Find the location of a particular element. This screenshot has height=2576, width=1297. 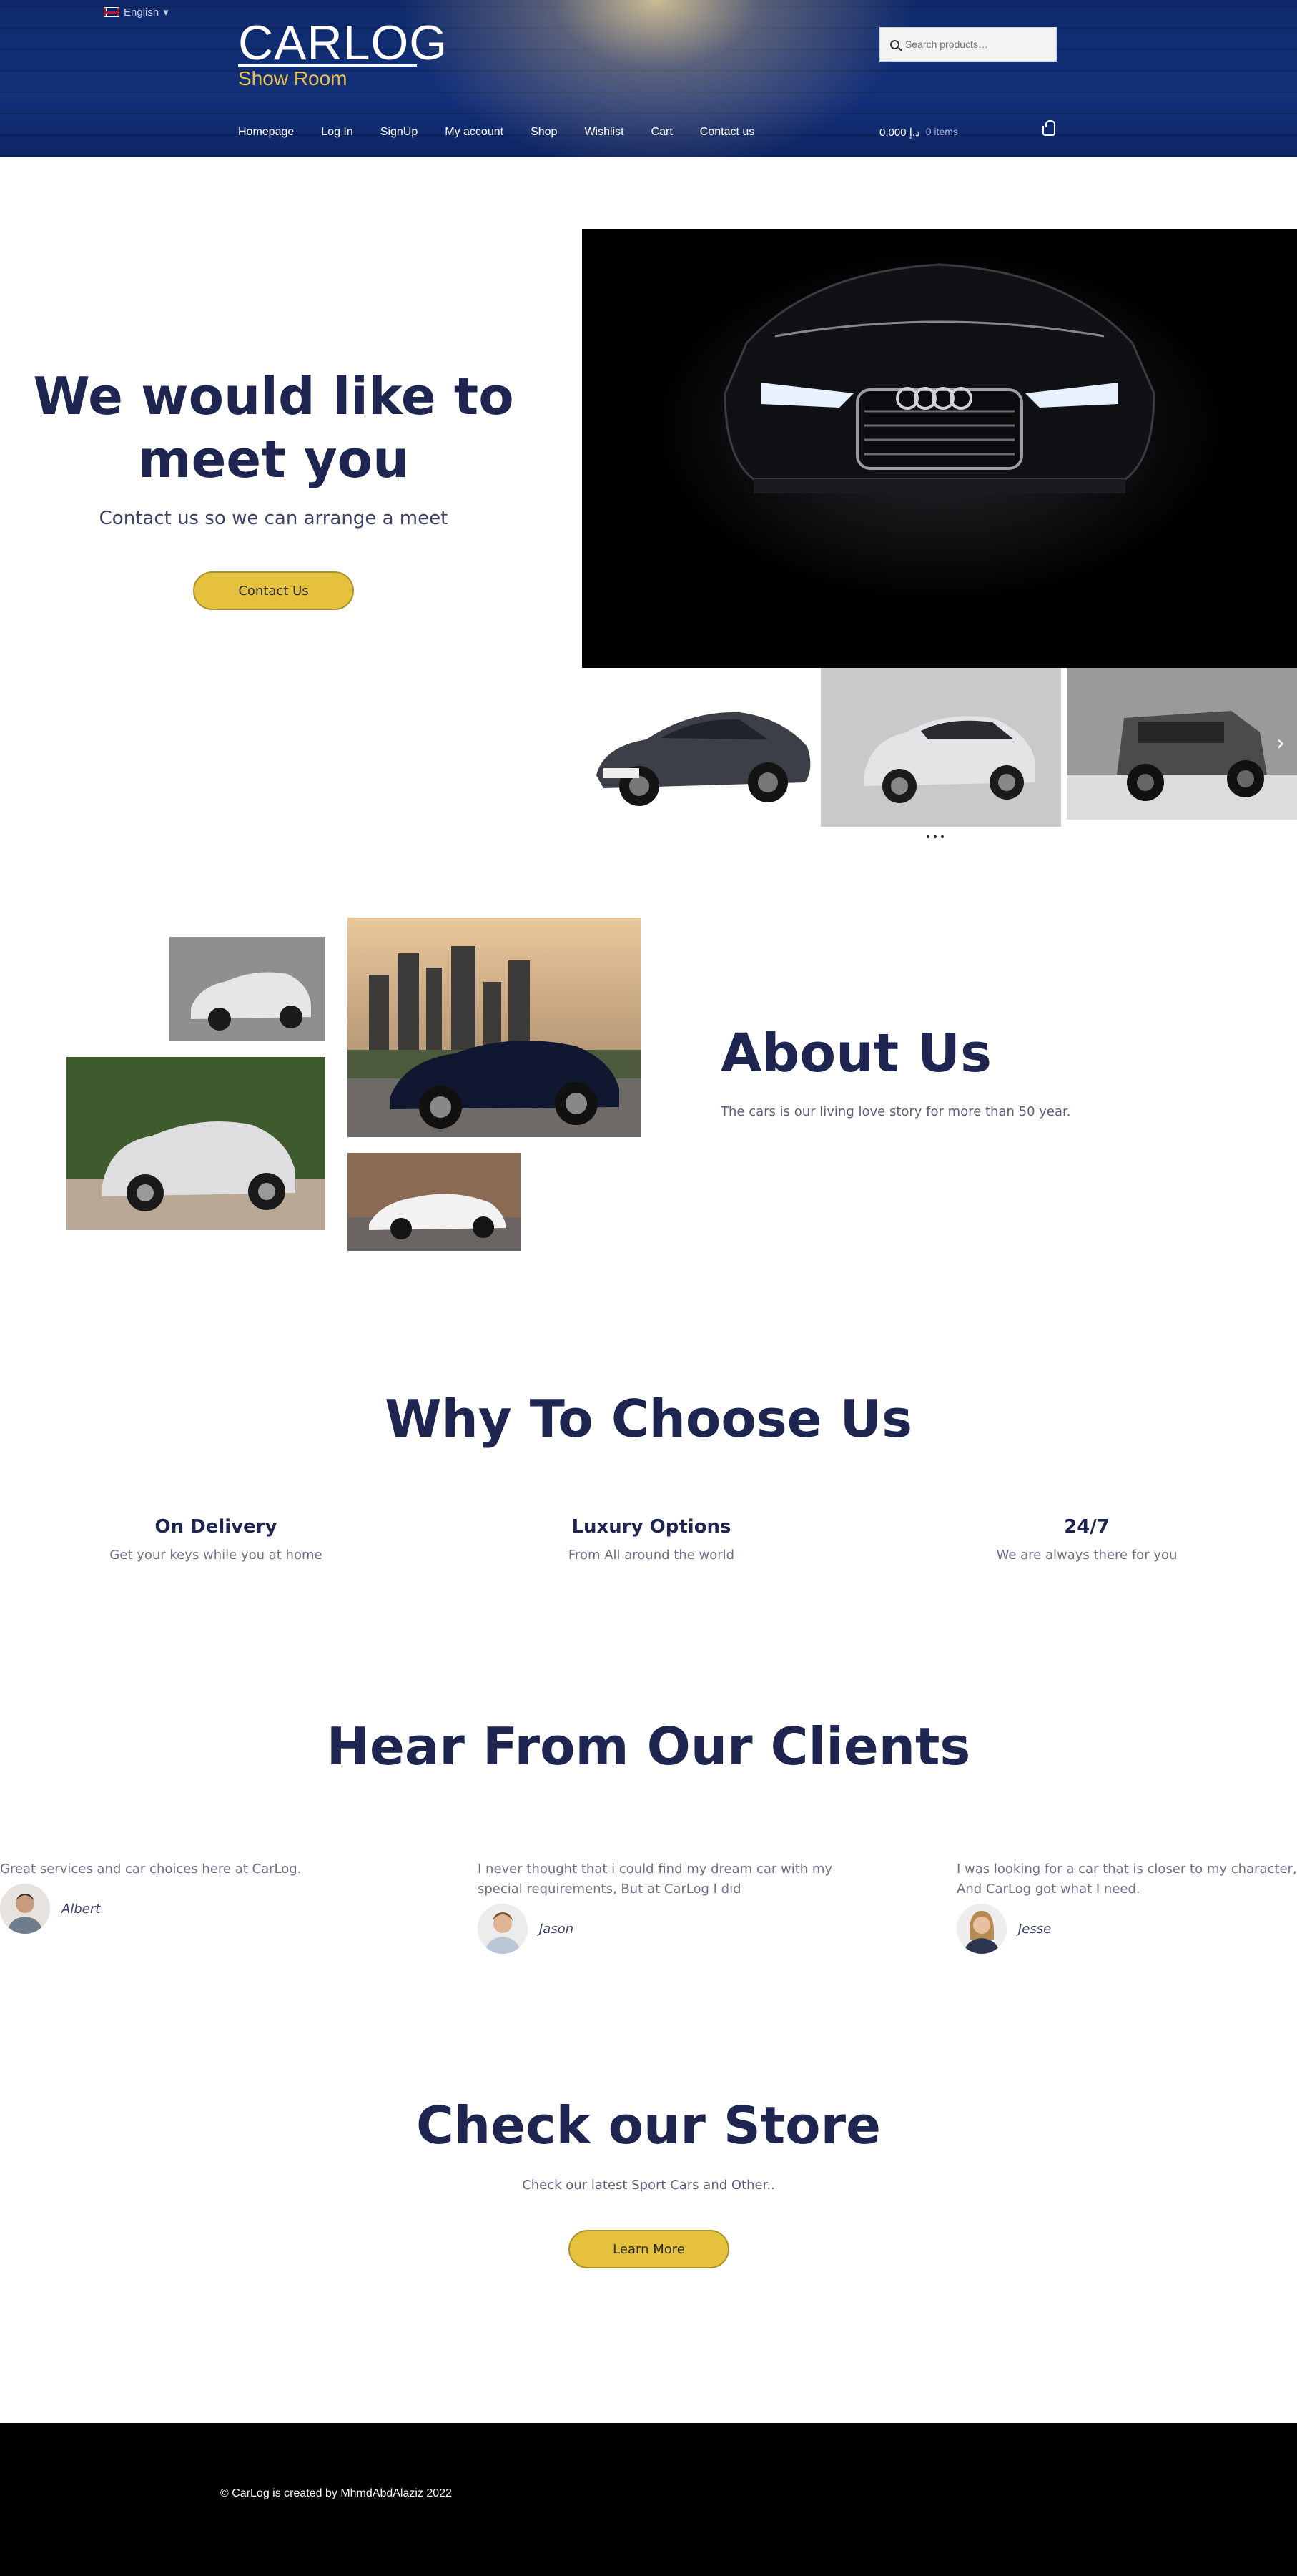

car-thumbnail-lexus-rx is located at coordinates (941, 748).